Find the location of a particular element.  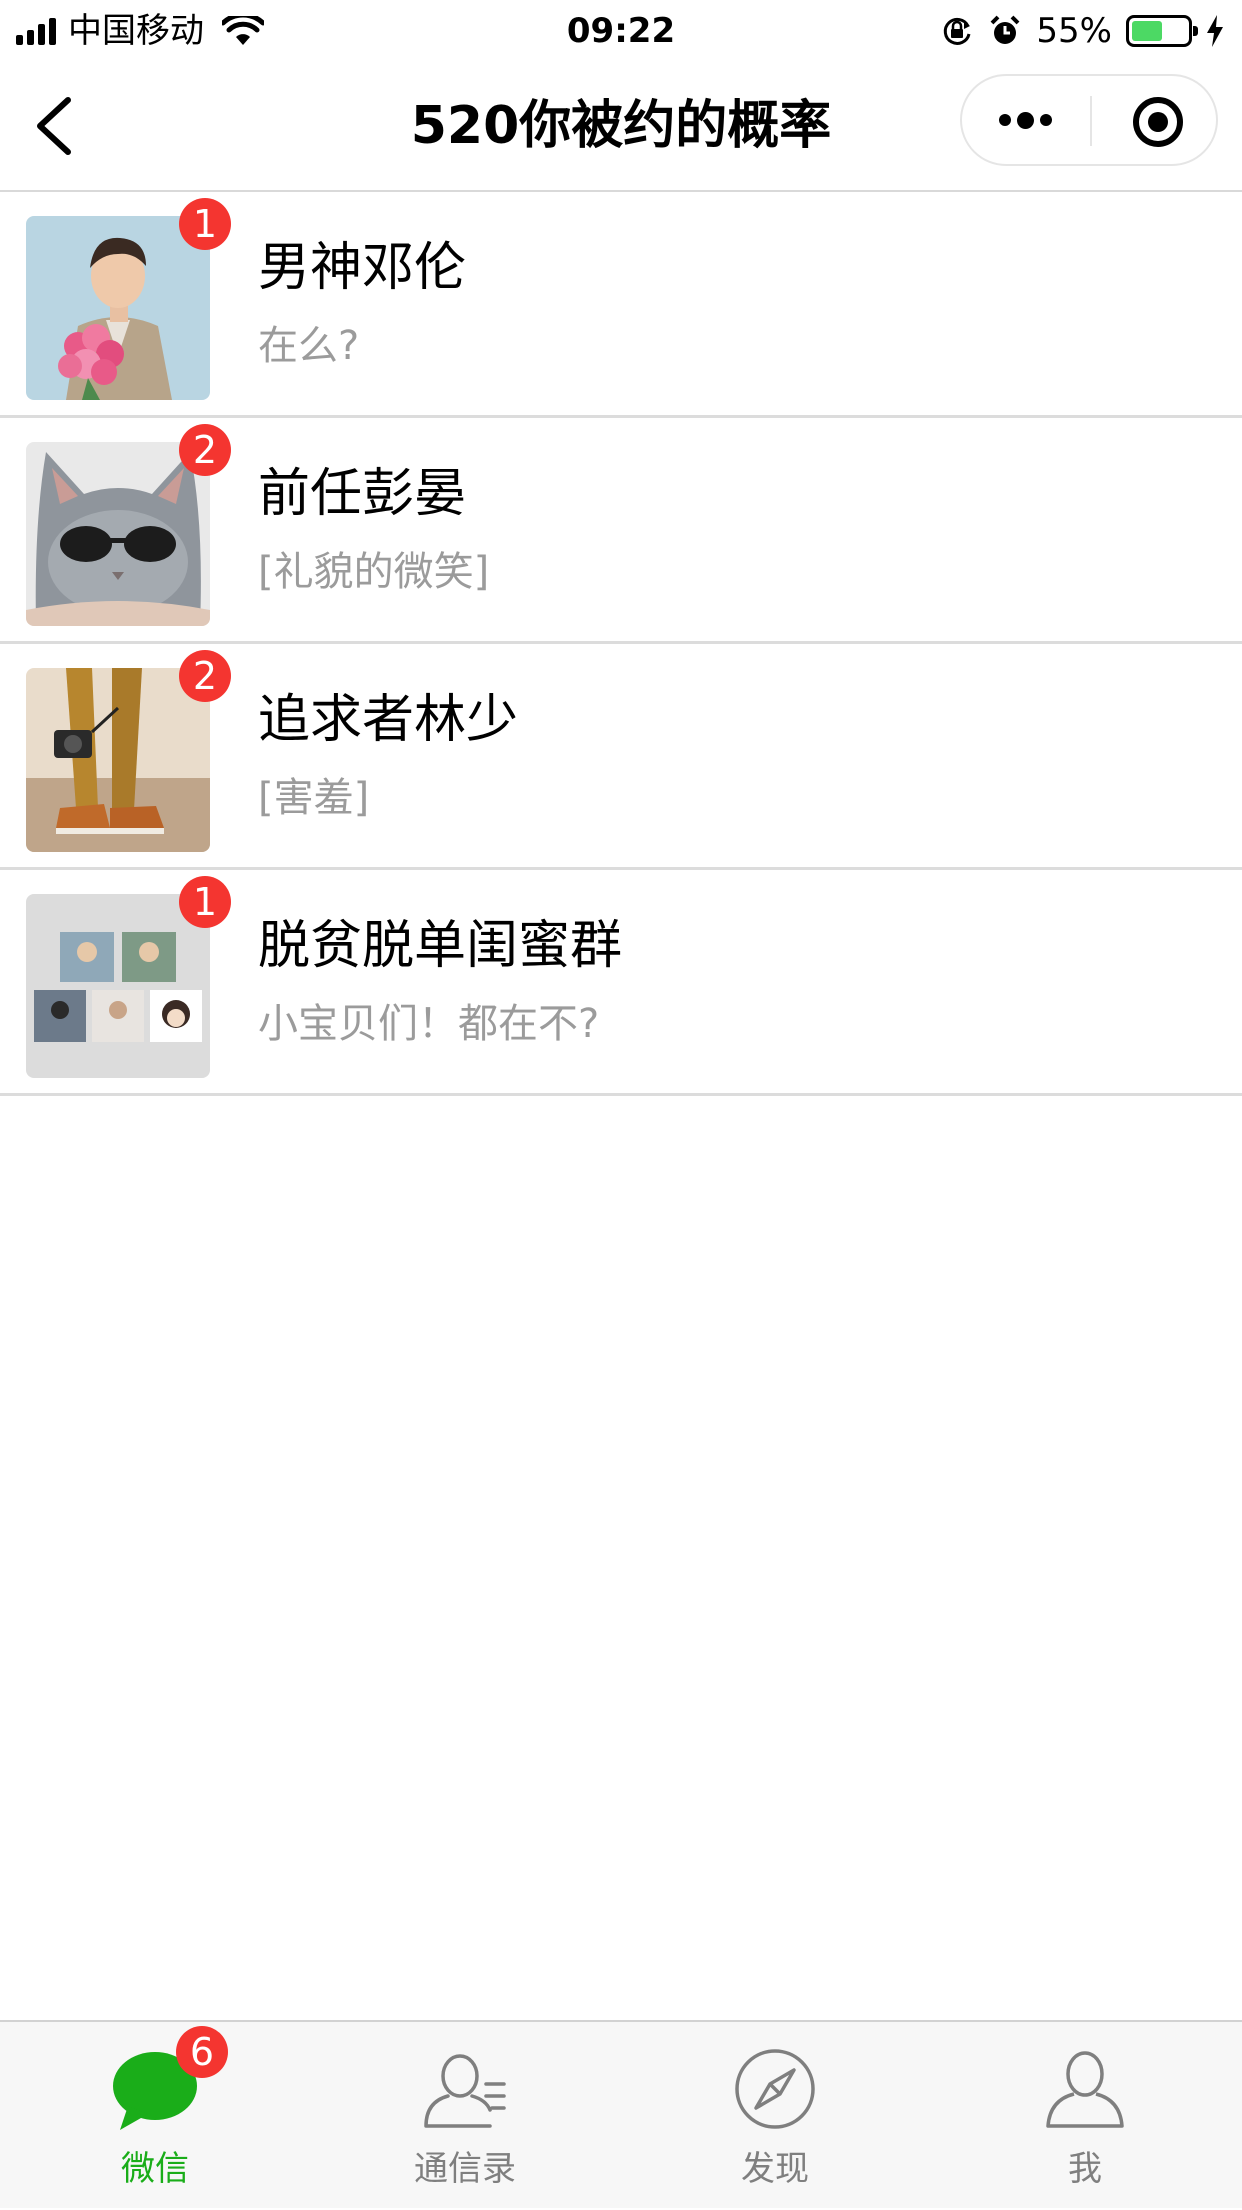

tab-discover: 发现 is located at coordinates (775, 2116).